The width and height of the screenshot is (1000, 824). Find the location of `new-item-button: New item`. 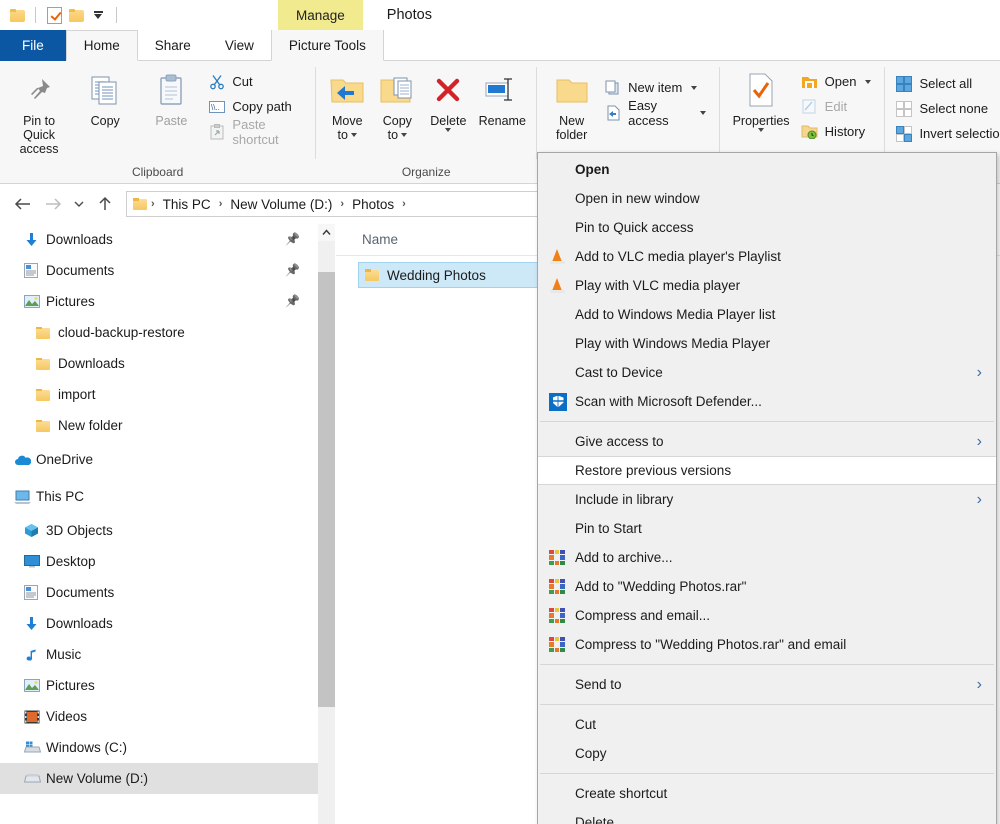

new-item-button: New item is located at coordinates (656, 87).